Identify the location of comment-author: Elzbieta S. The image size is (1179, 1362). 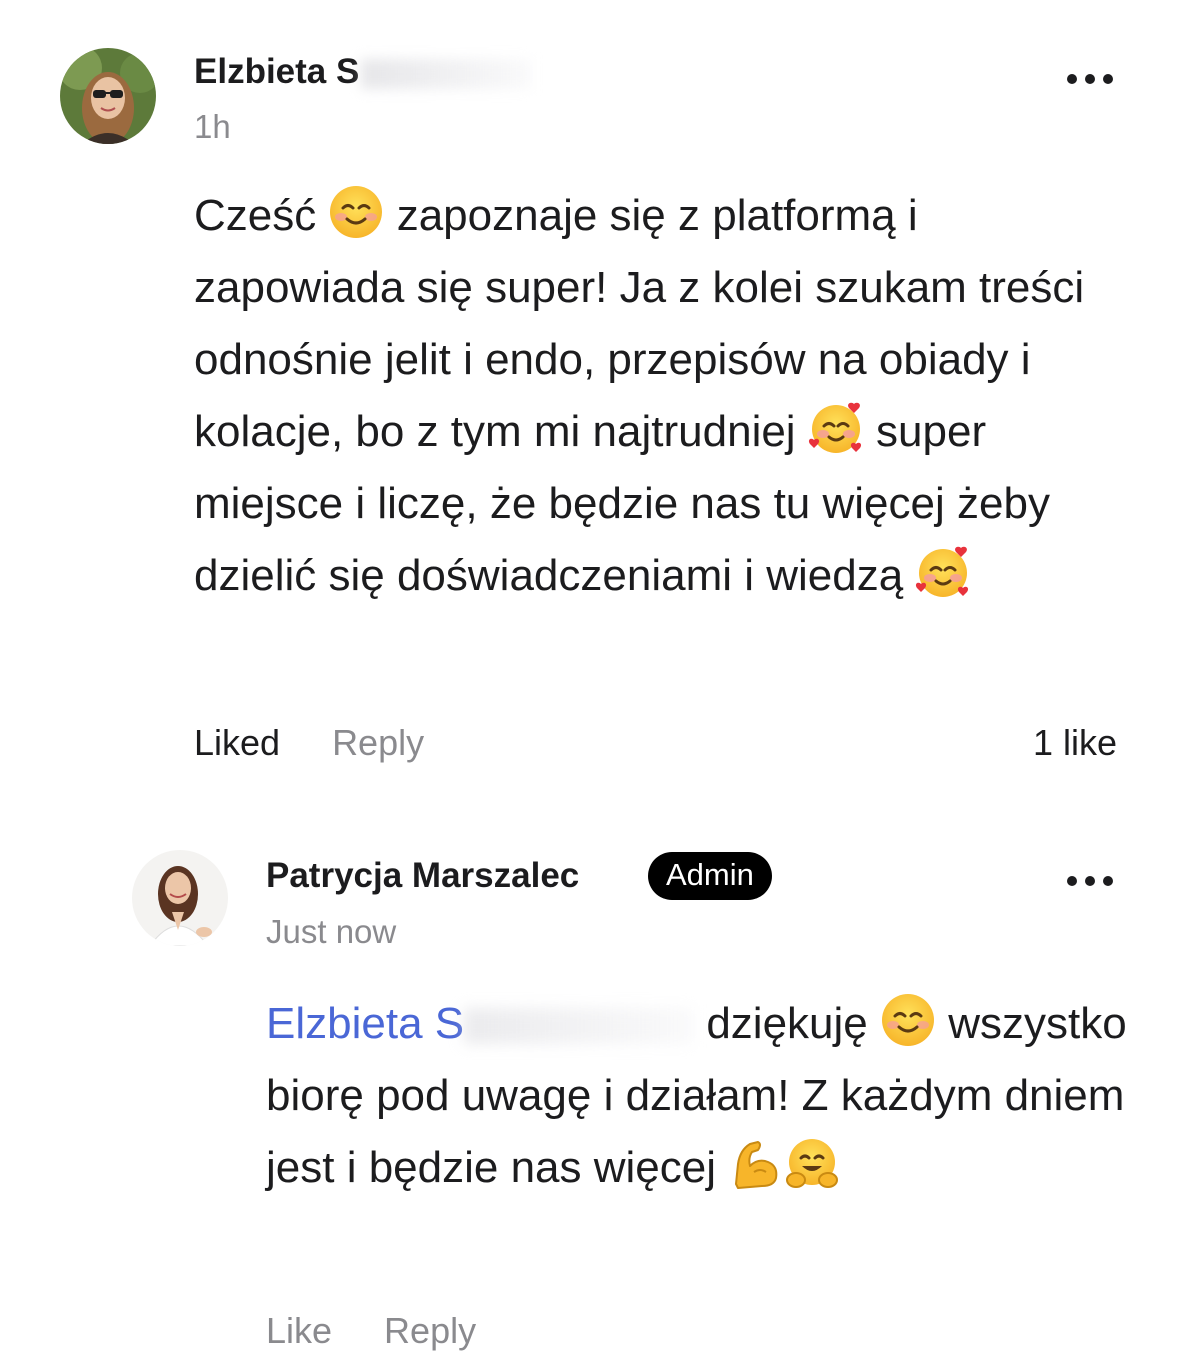
(363, 72).